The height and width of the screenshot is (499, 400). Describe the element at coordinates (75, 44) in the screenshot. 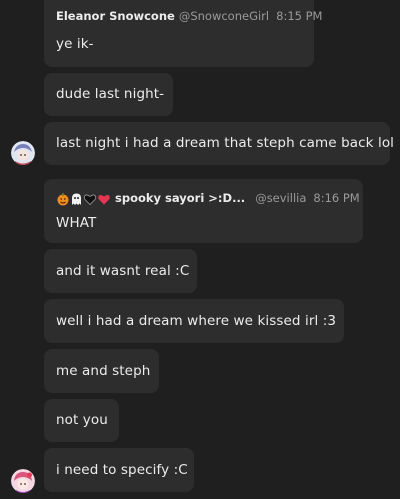

I see `message-text: ye ik-` at that location.